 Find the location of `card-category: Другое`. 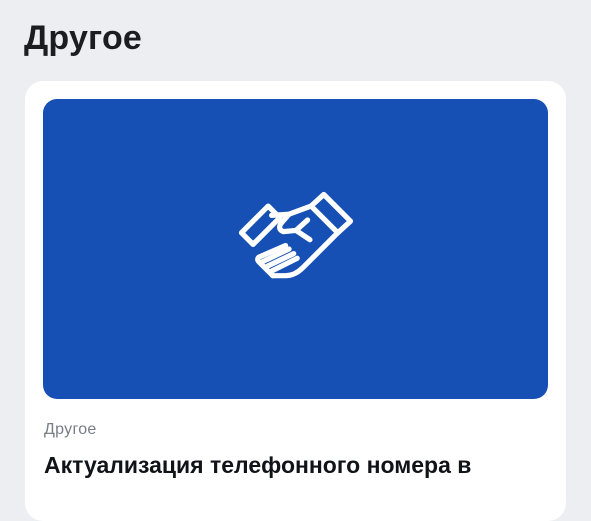

card-category: Другое is located at coordinates (70, 429).